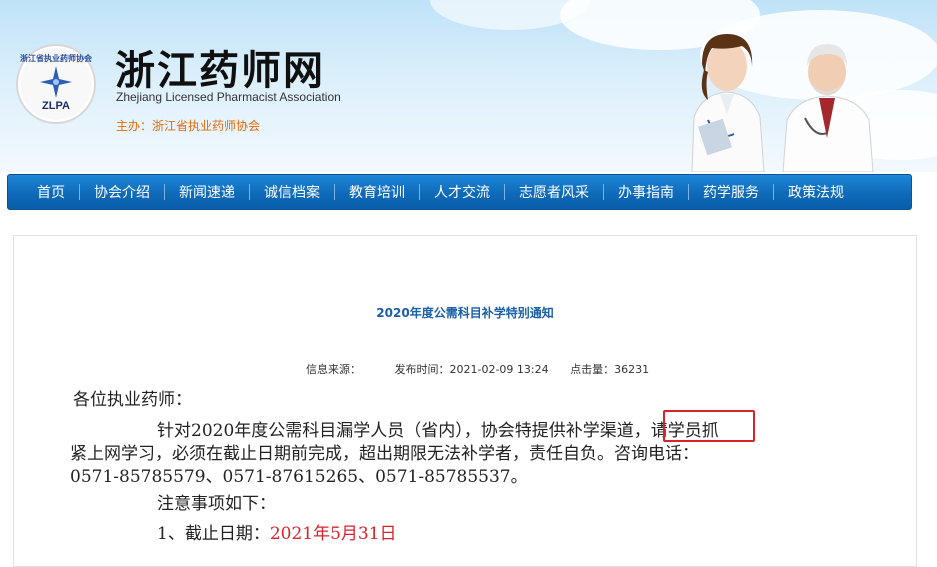 This screenshot has height=567, width=937. Describe the element at coordinates (51, 192) in the screenshot. I see `nav-home: 首页` at that location.